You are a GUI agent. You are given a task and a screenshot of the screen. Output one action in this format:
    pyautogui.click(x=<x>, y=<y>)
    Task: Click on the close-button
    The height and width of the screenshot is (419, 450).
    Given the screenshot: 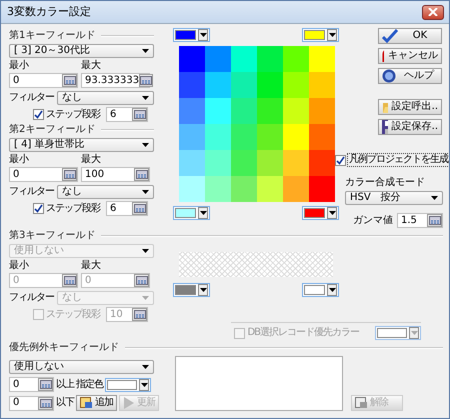 What is the action you would take?
    pyautogui.click(x=433, y=12)
    